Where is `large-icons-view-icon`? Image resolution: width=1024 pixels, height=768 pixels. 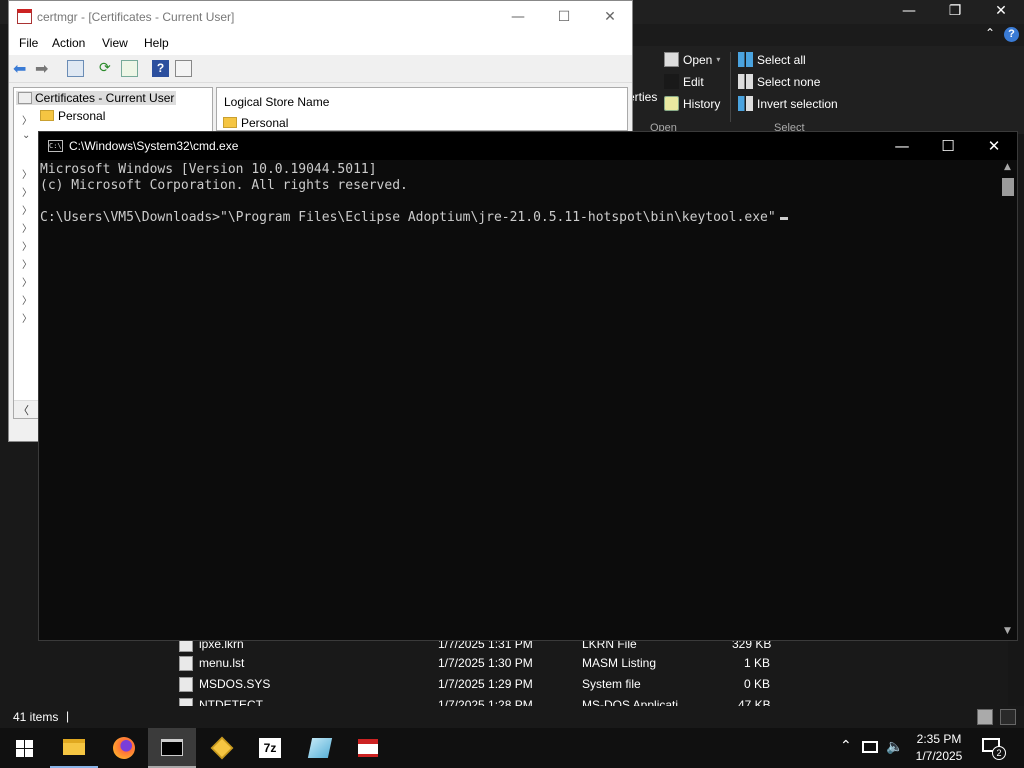
large-icons-view-icon is located at coordinates (1008, 717).